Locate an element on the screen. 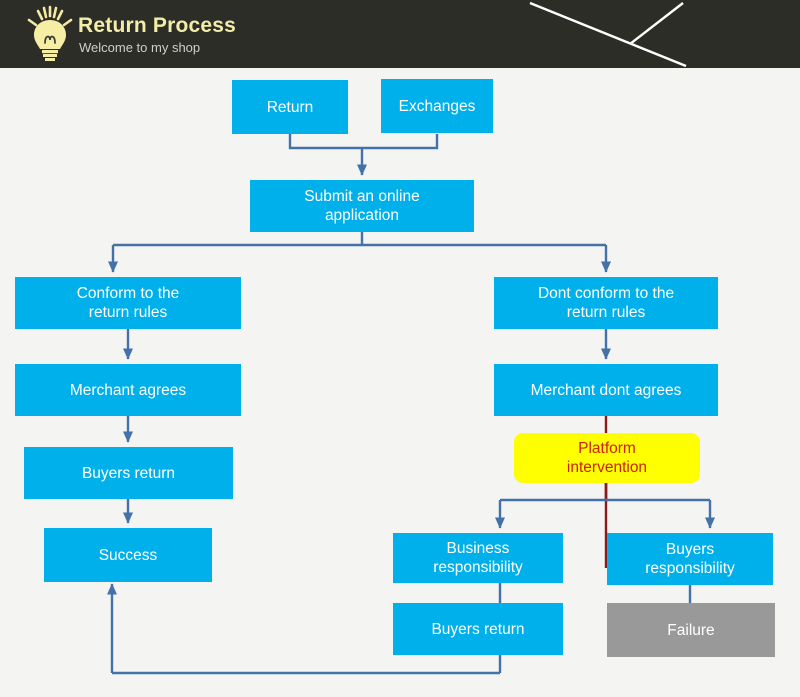  page-subtitle: Welcome to my shop is located at coordinates (140, 47).